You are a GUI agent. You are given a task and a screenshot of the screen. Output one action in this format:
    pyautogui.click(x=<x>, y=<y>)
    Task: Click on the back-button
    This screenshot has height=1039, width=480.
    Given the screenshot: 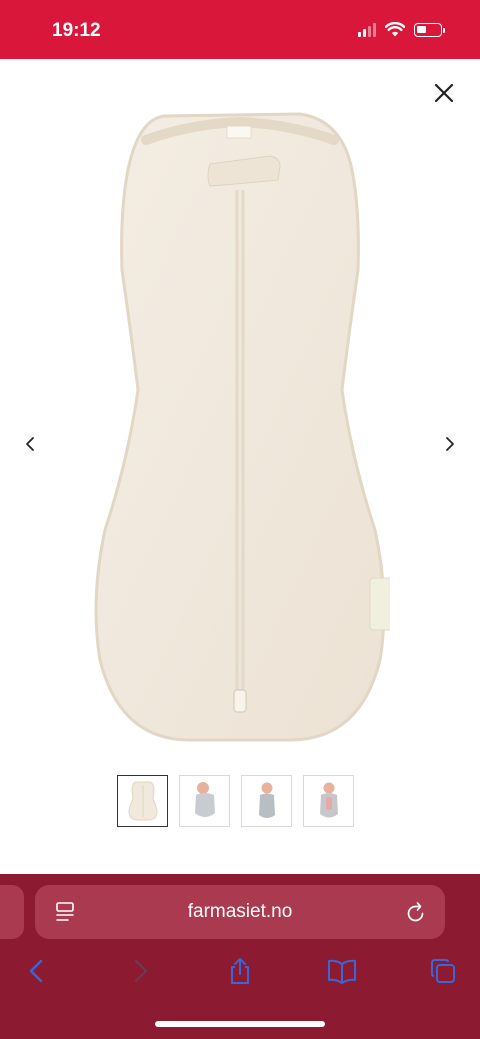 What is the action you would take?
    pyautogui.click(x=37, y=971)
    